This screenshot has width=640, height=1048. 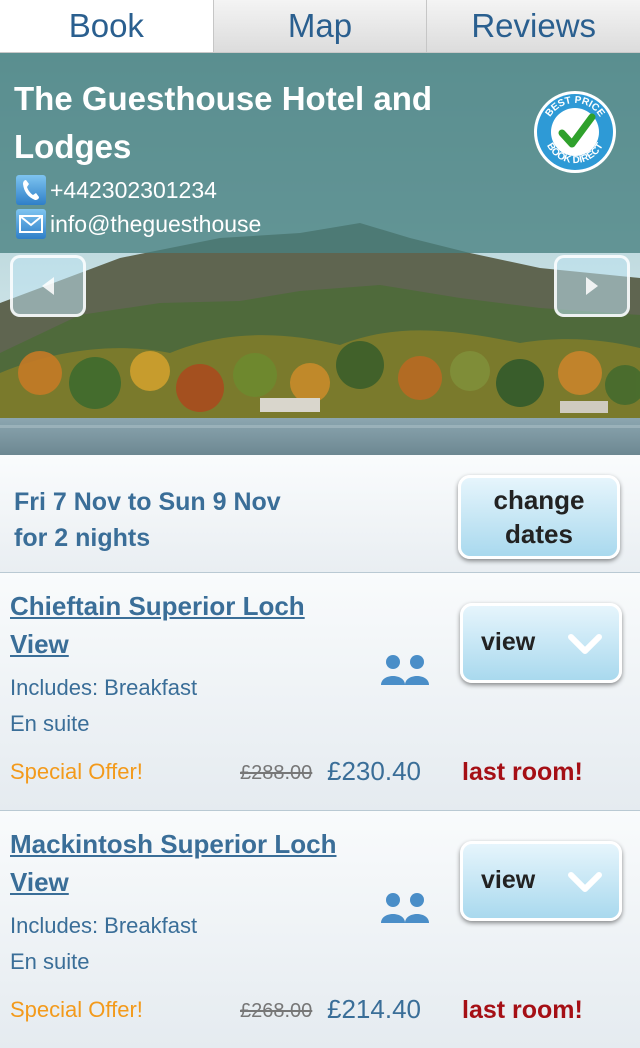 I want to click on arrow-right-icon, so click(x=592, y=286).